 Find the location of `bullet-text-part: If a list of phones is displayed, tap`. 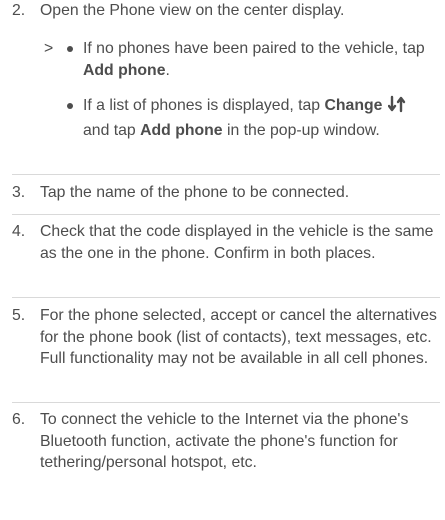

bullet-text-part: If a list of phones is displayed, tap is located at coordinates (204, 105).